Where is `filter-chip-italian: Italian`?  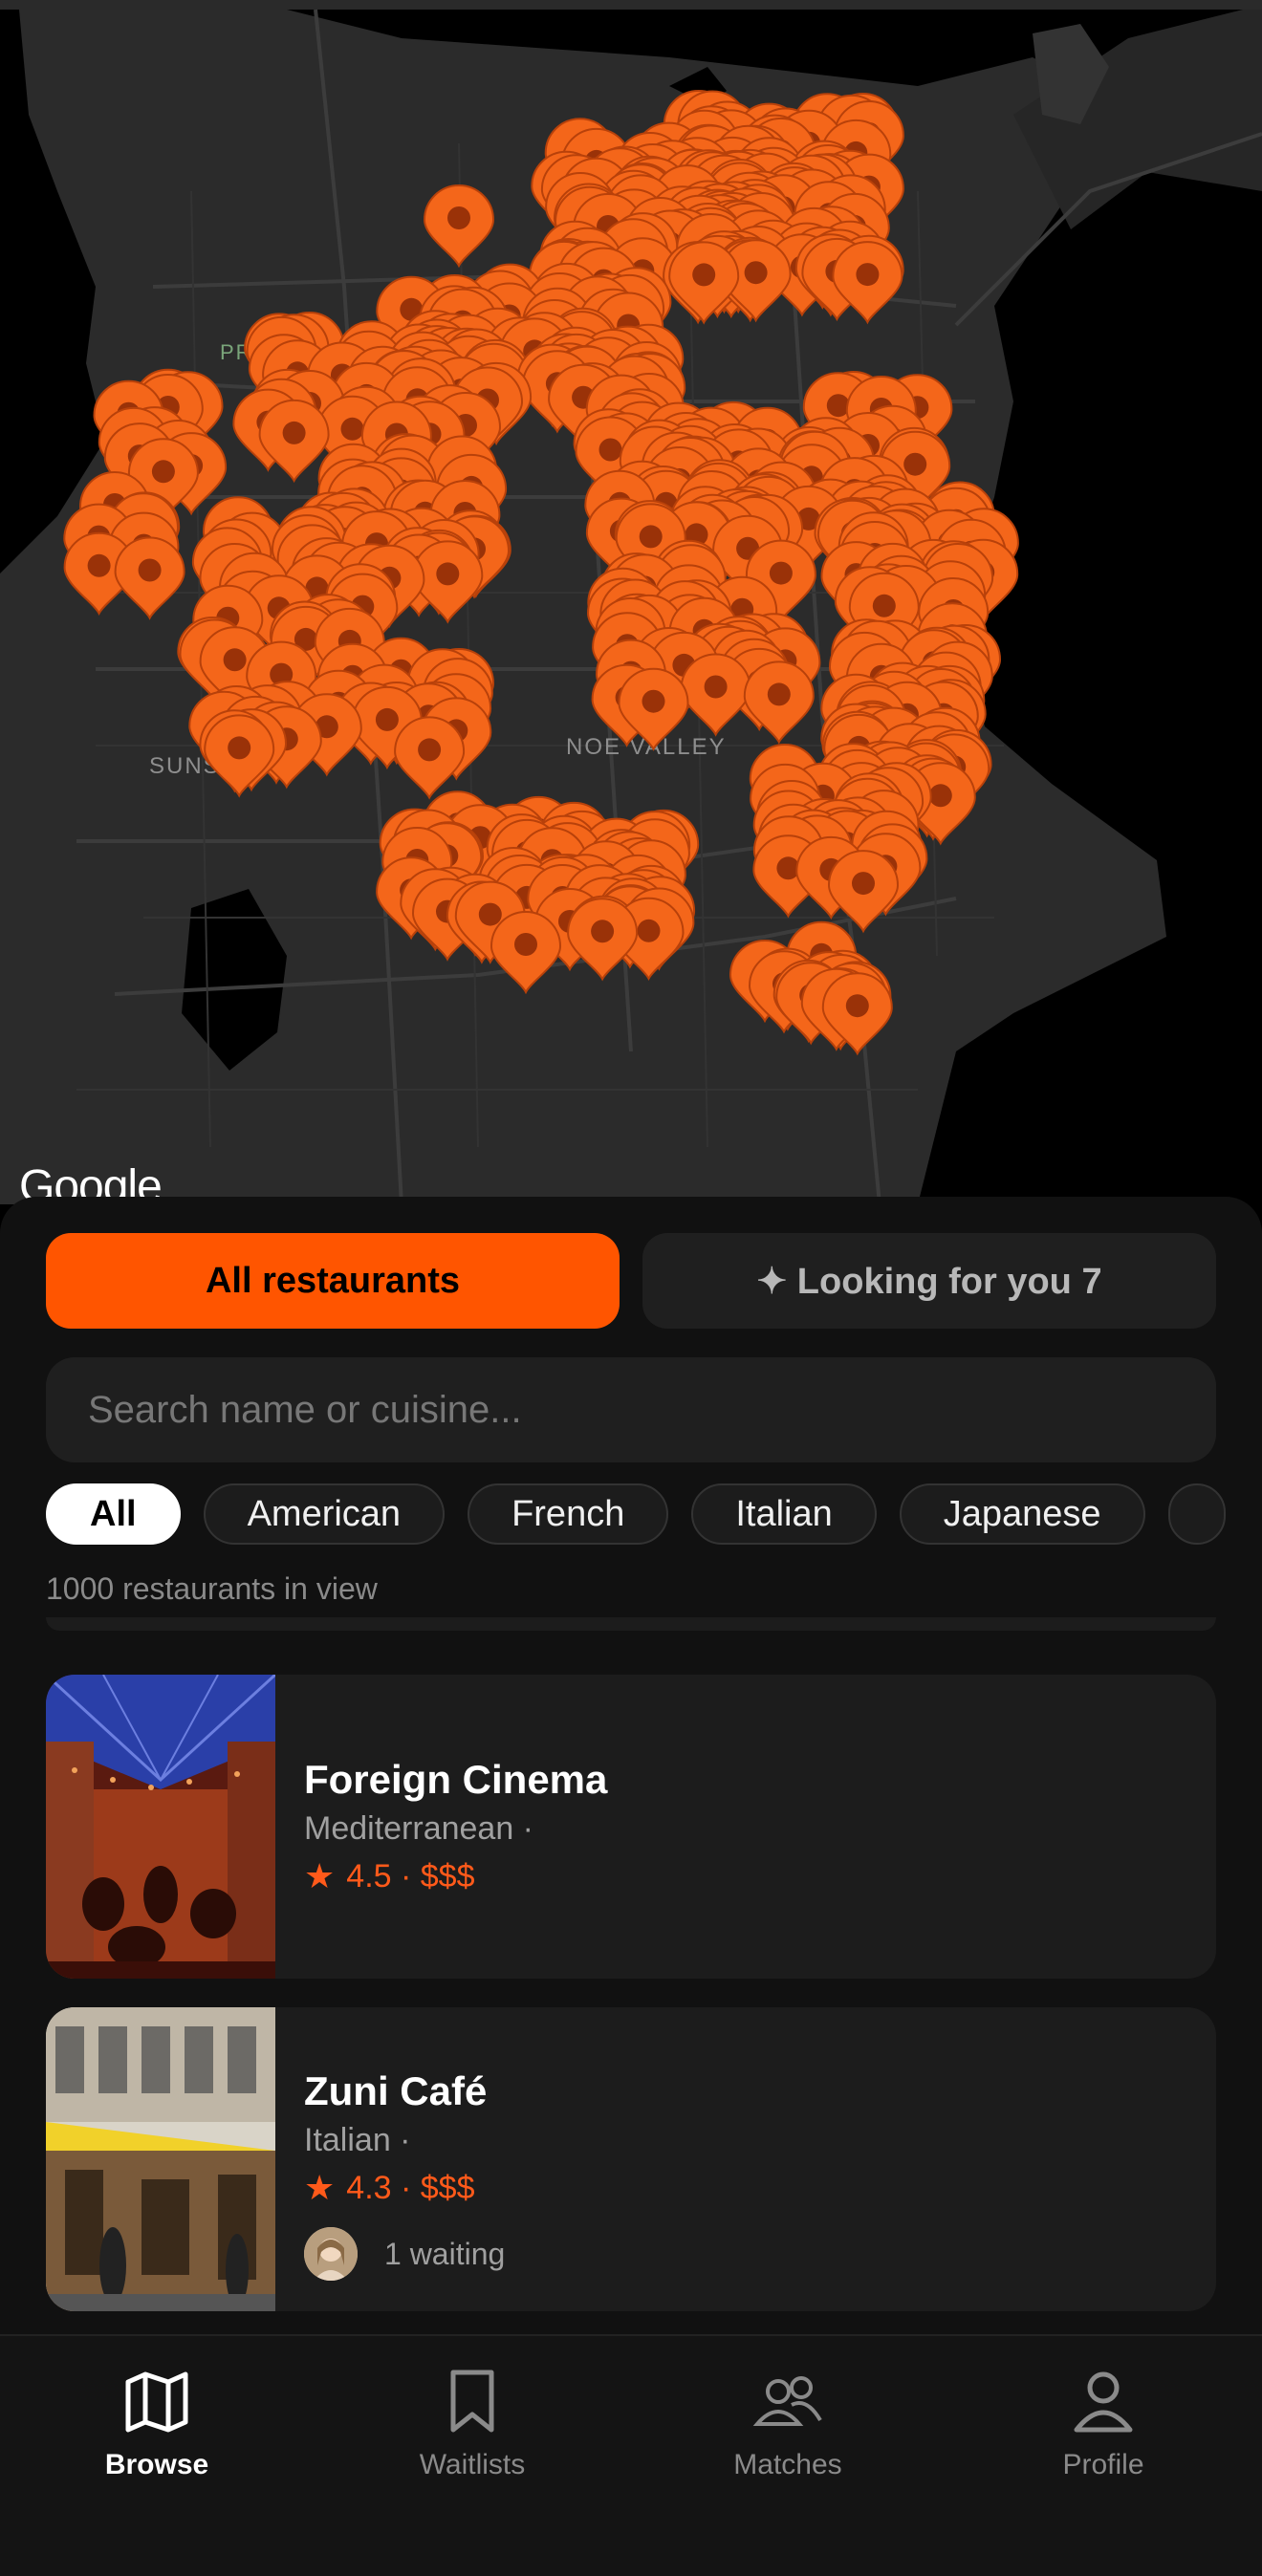
filter-chip-italian: Italian is located at coordinates (784, 1514).